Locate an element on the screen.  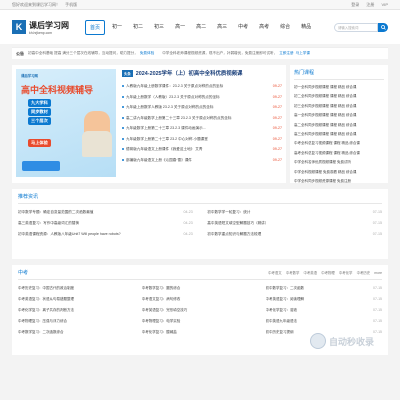
nav-gaokao: 高考 is located at coordinates (264, 27).